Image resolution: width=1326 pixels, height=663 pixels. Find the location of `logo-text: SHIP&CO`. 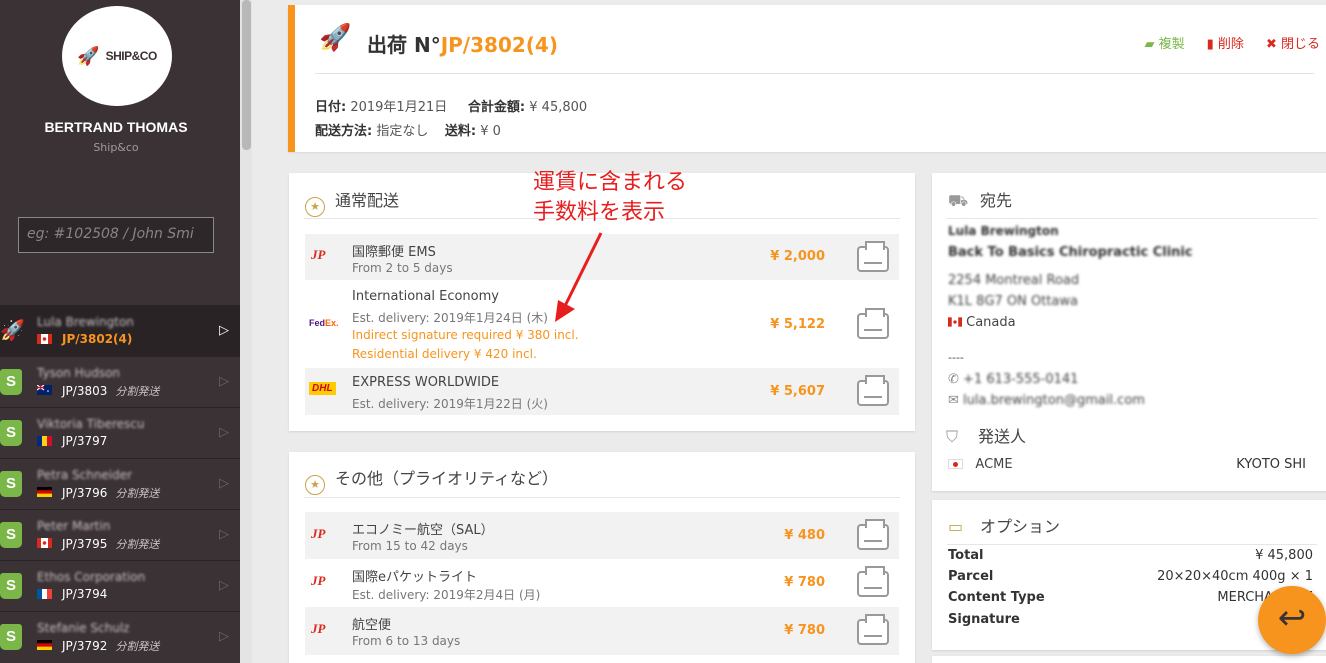

logo-text: SHIP&CO is located at coordinates (131, 56).